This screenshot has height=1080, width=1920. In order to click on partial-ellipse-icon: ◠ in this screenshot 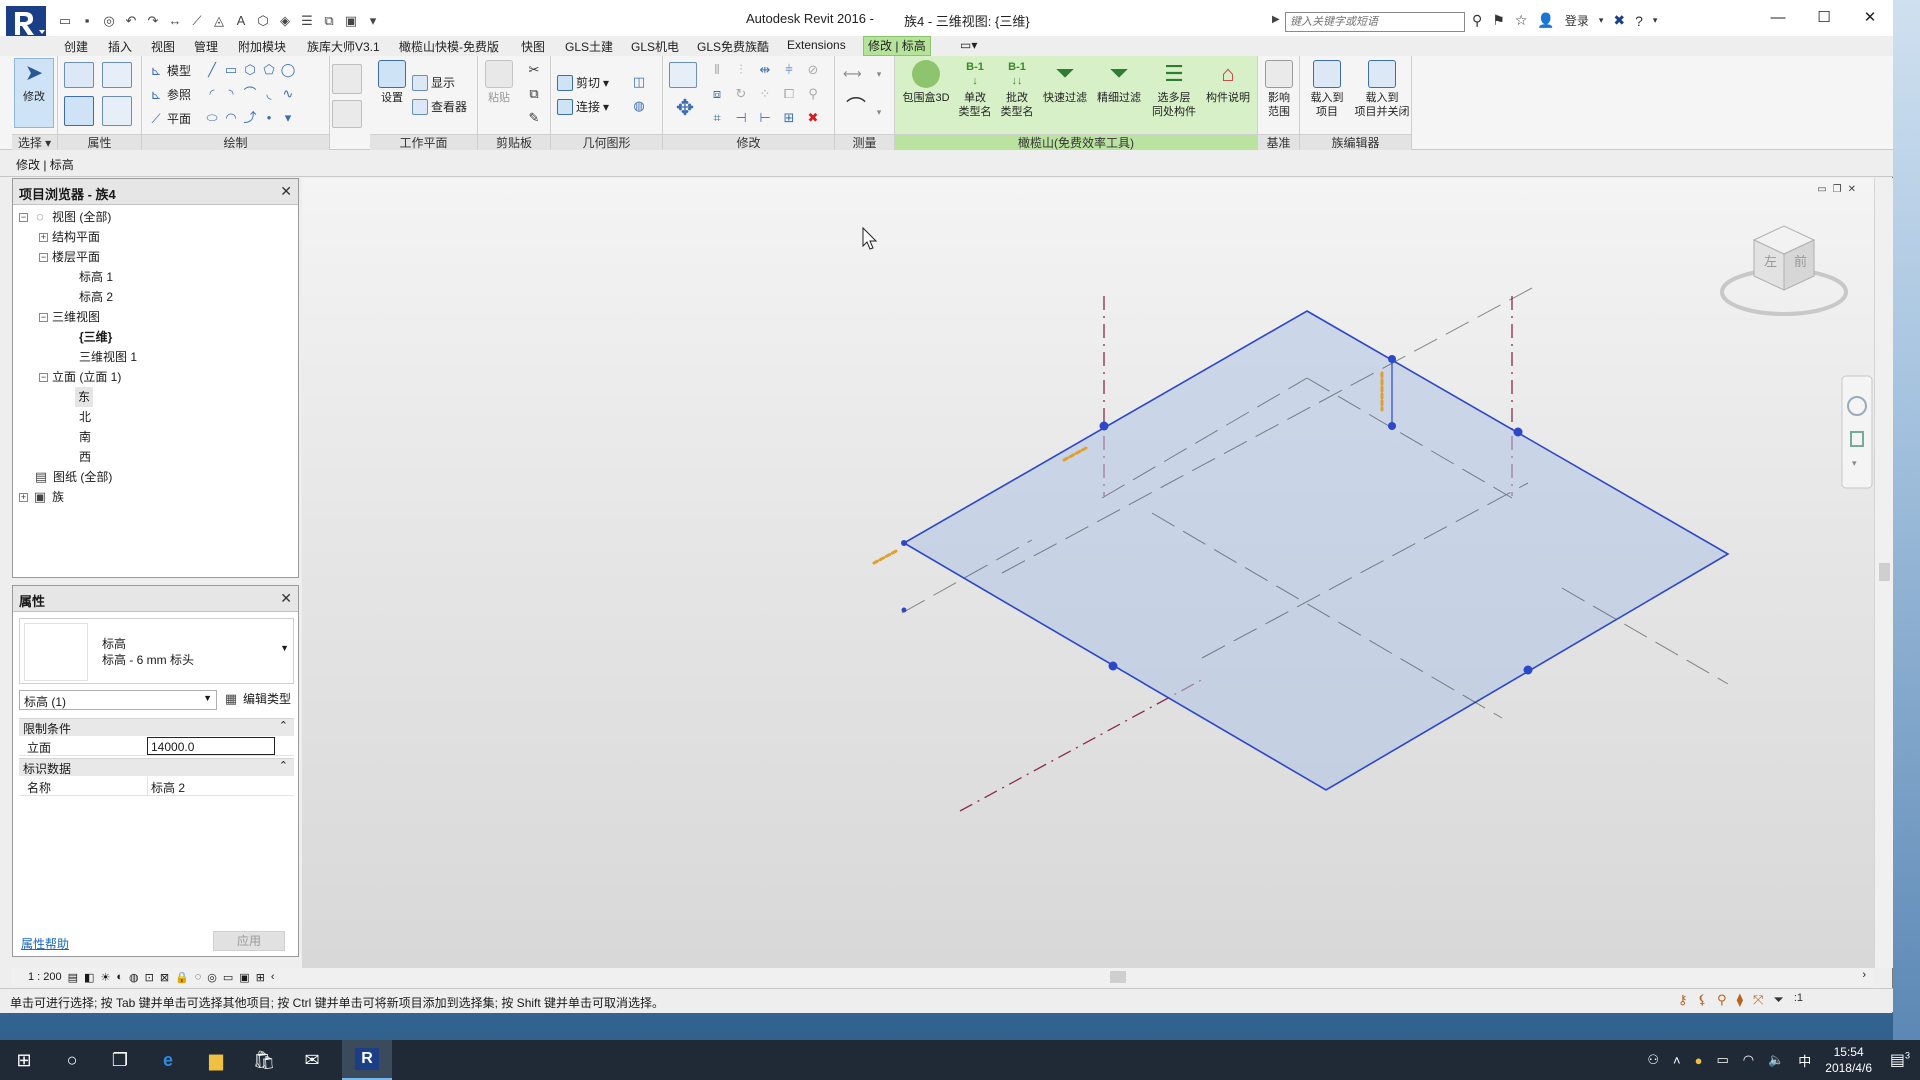, I will do `click(231, 118)`.